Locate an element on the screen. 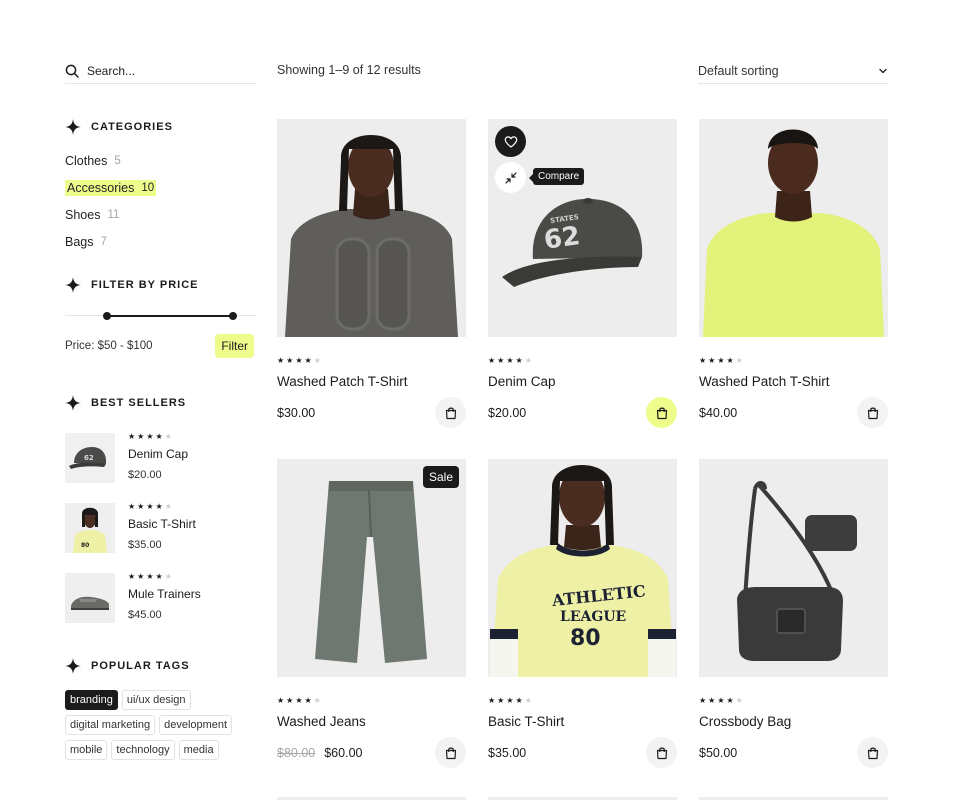  product-footer: $50.00 is located at coordinates (793, 753).